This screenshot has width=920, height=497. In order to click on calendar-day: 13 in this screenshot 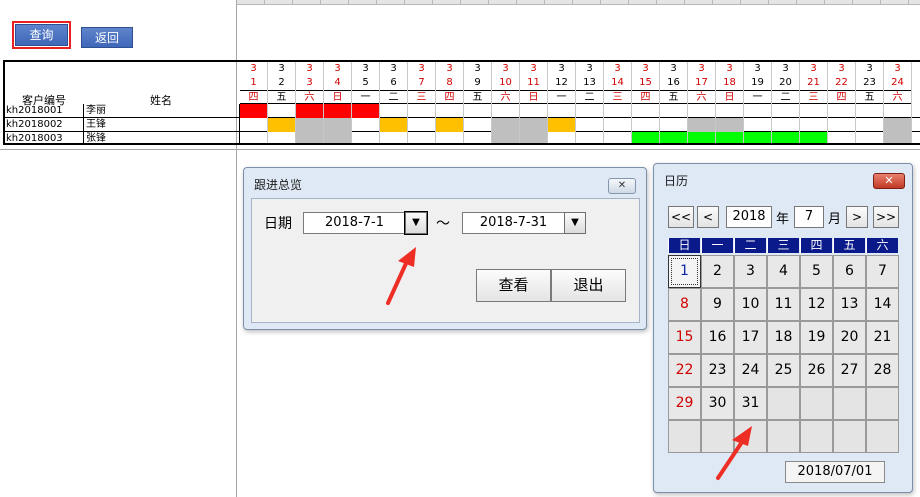, I will do `click(849, 304)`.